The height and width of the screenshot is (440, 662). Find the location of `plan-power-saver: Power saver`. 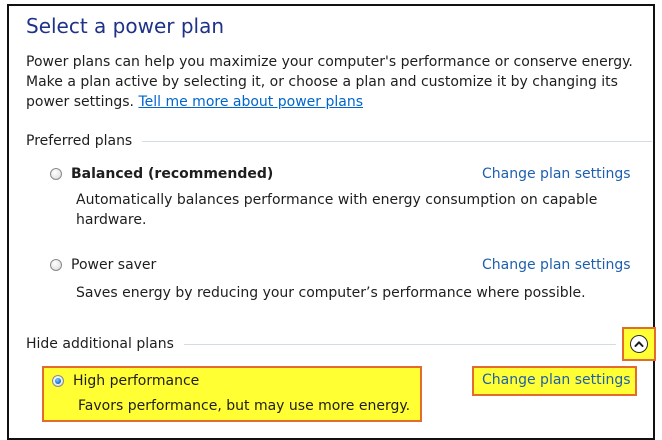

plan-power-saver: Power saver is located at coordinates (103, 265).